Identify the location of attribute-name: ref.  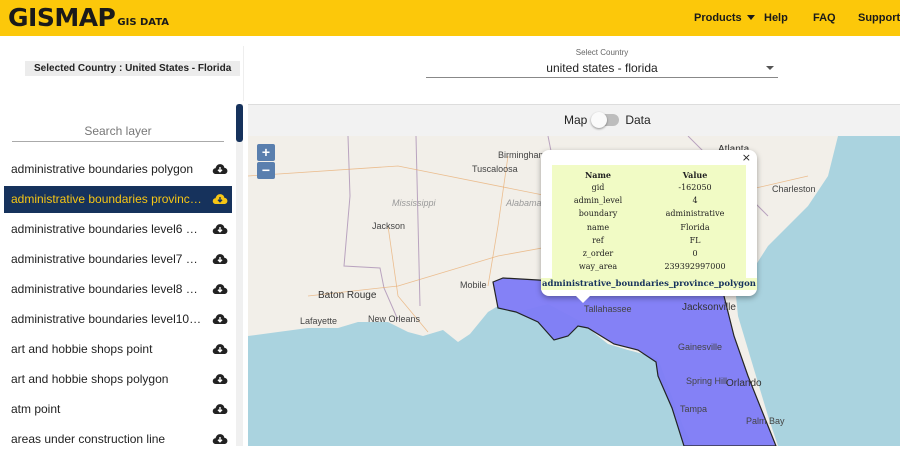
(598, 240).